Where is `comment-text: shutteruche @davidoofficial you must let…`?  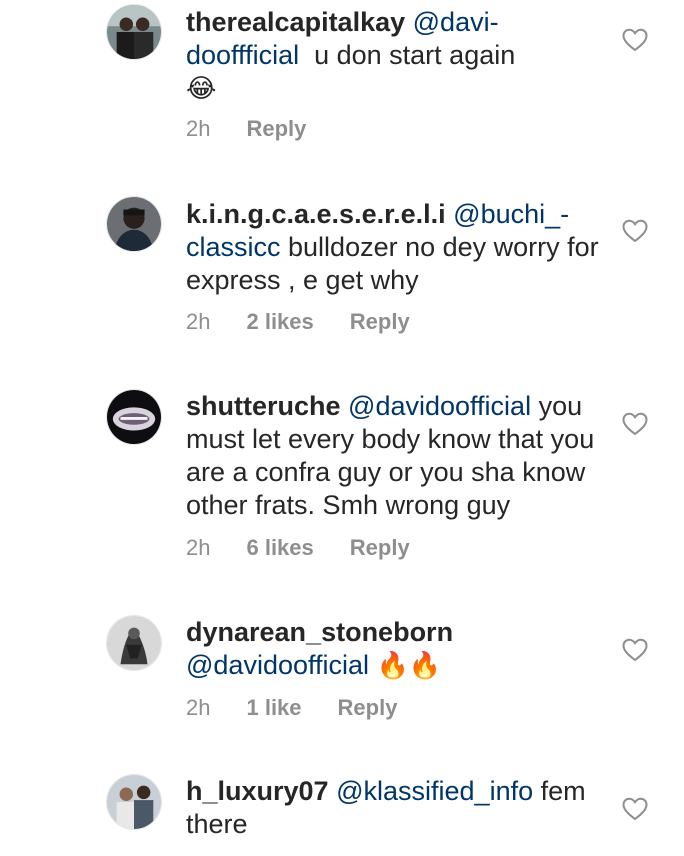
comment-text: shutteruche @davidoofficial you must let… is located at coordinates (396, 456).